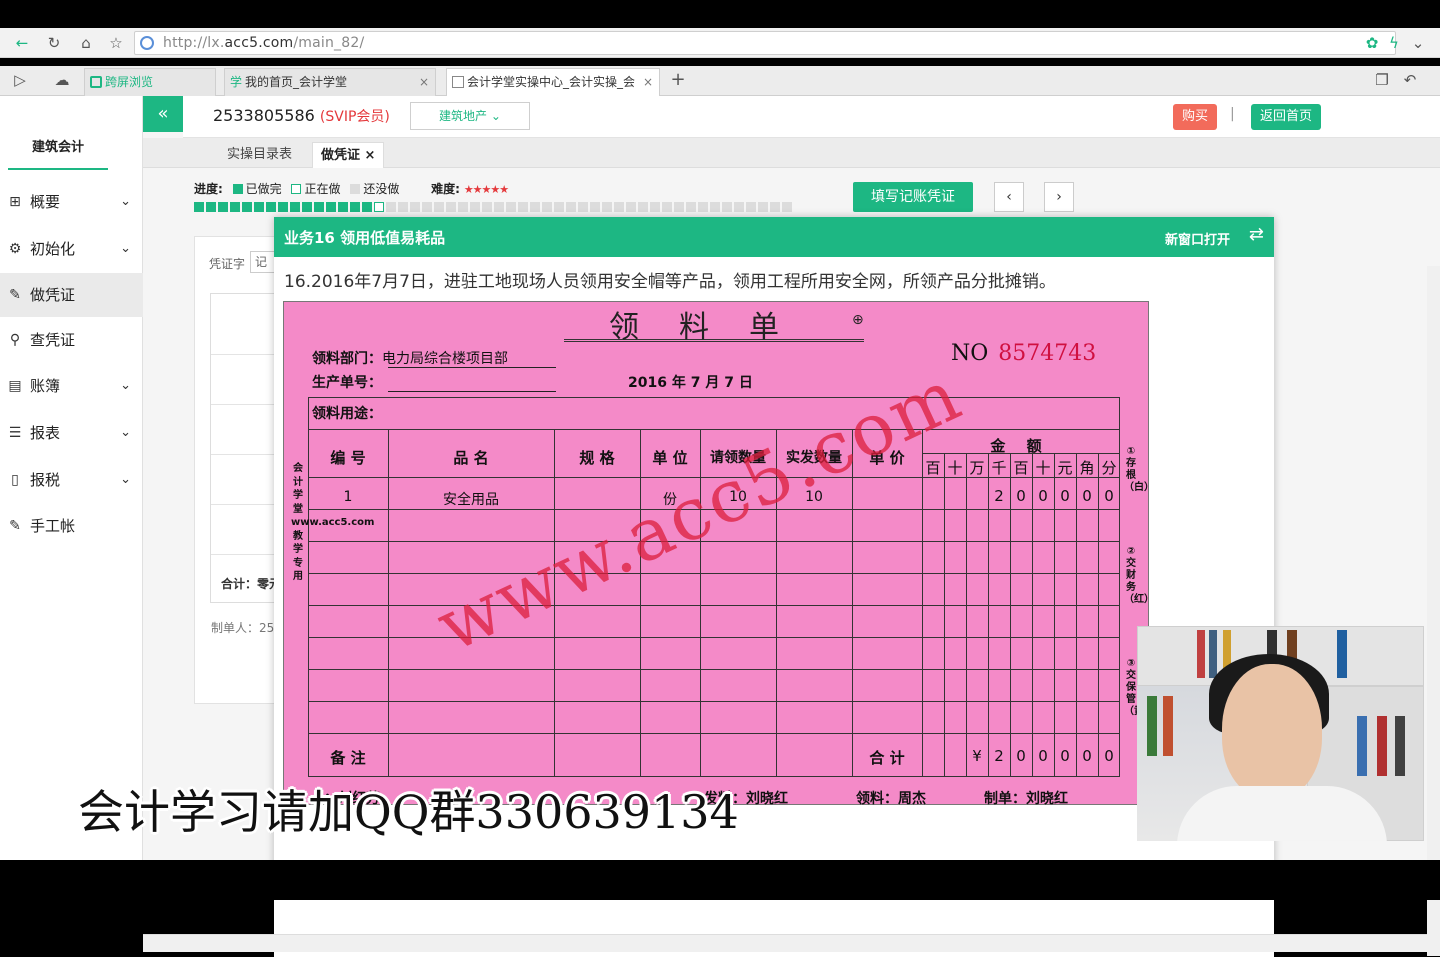 Image resolution: width=1440 pixels, height=957 pixels. What do you see at coordinates (1197, 238) in the screenshot?
I see `open-new-window-link: 新窗口打开` at bounding box center [1197, 238].